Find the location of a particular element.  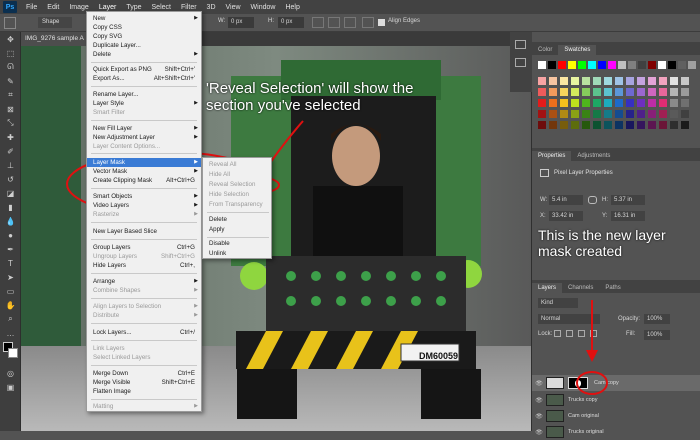

tab-swatches: Swatches is located at coordinates (577, 50).